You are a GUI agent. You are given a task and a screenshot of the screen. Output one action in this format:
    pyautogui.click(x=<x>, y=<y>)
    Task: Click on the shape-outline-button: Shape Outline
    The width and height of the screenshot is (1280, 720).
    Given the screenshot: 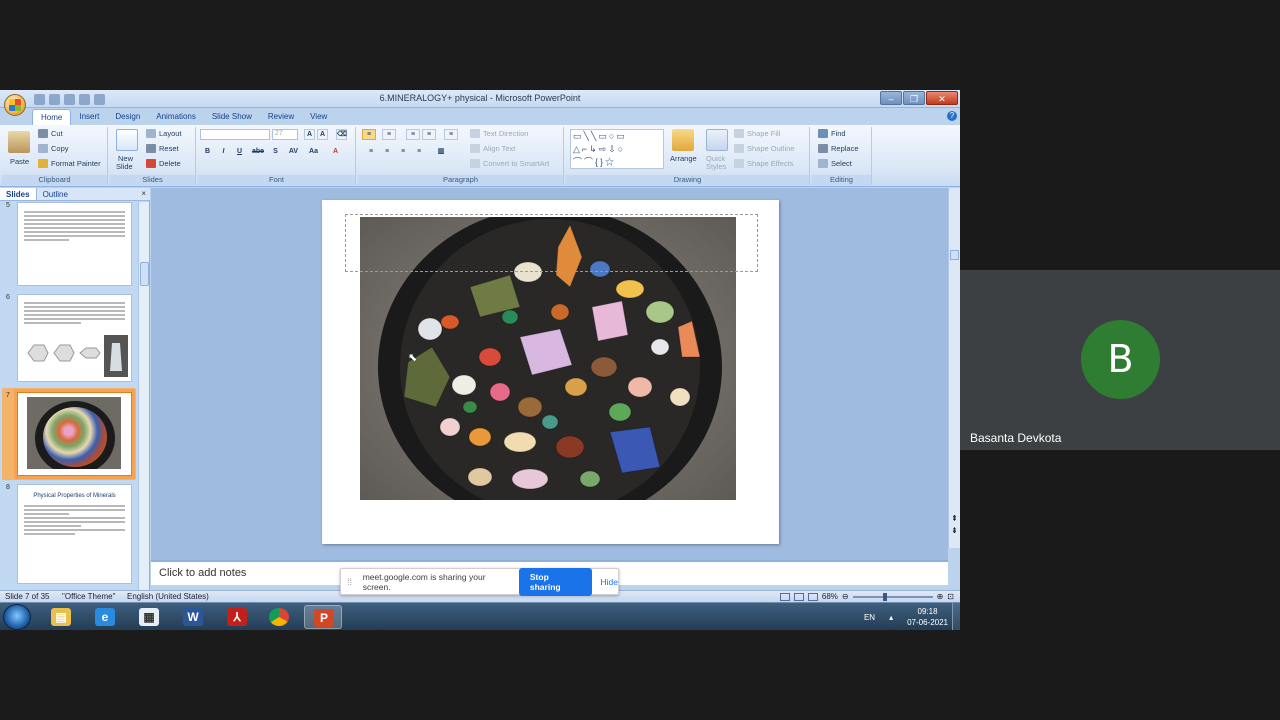 What is the action you would take?
    pyautogui.click(x=764, y=148)
    